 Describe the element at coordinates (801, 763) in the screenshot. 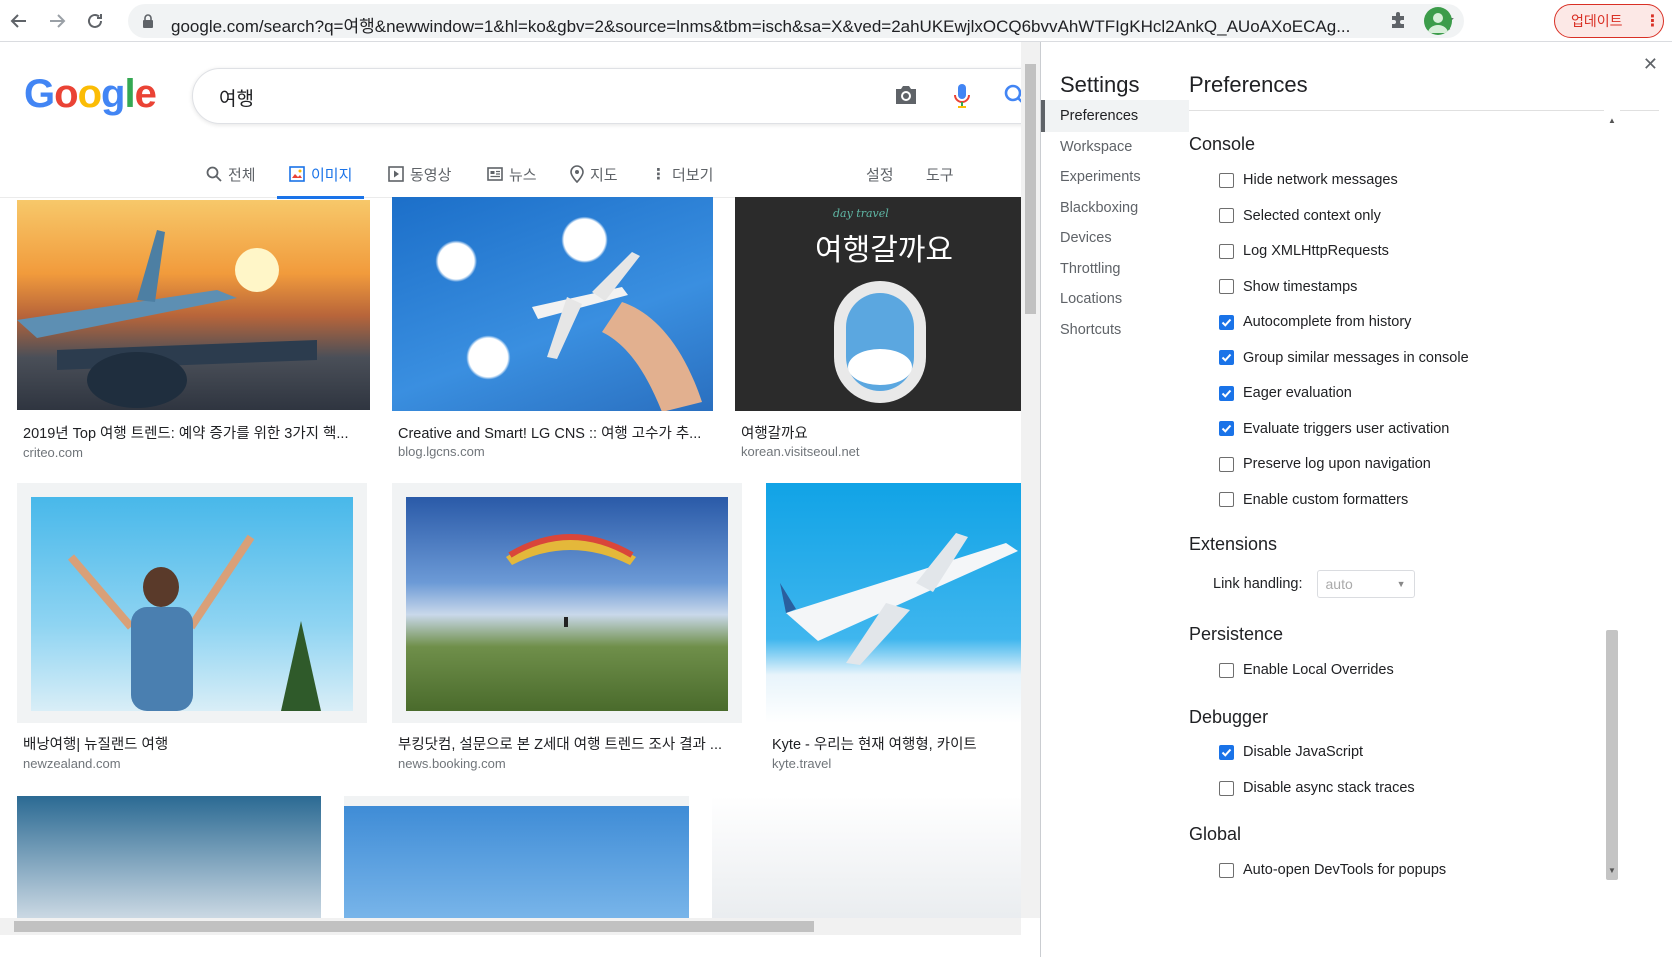

I see `result-source: kyte.travel` at that location.